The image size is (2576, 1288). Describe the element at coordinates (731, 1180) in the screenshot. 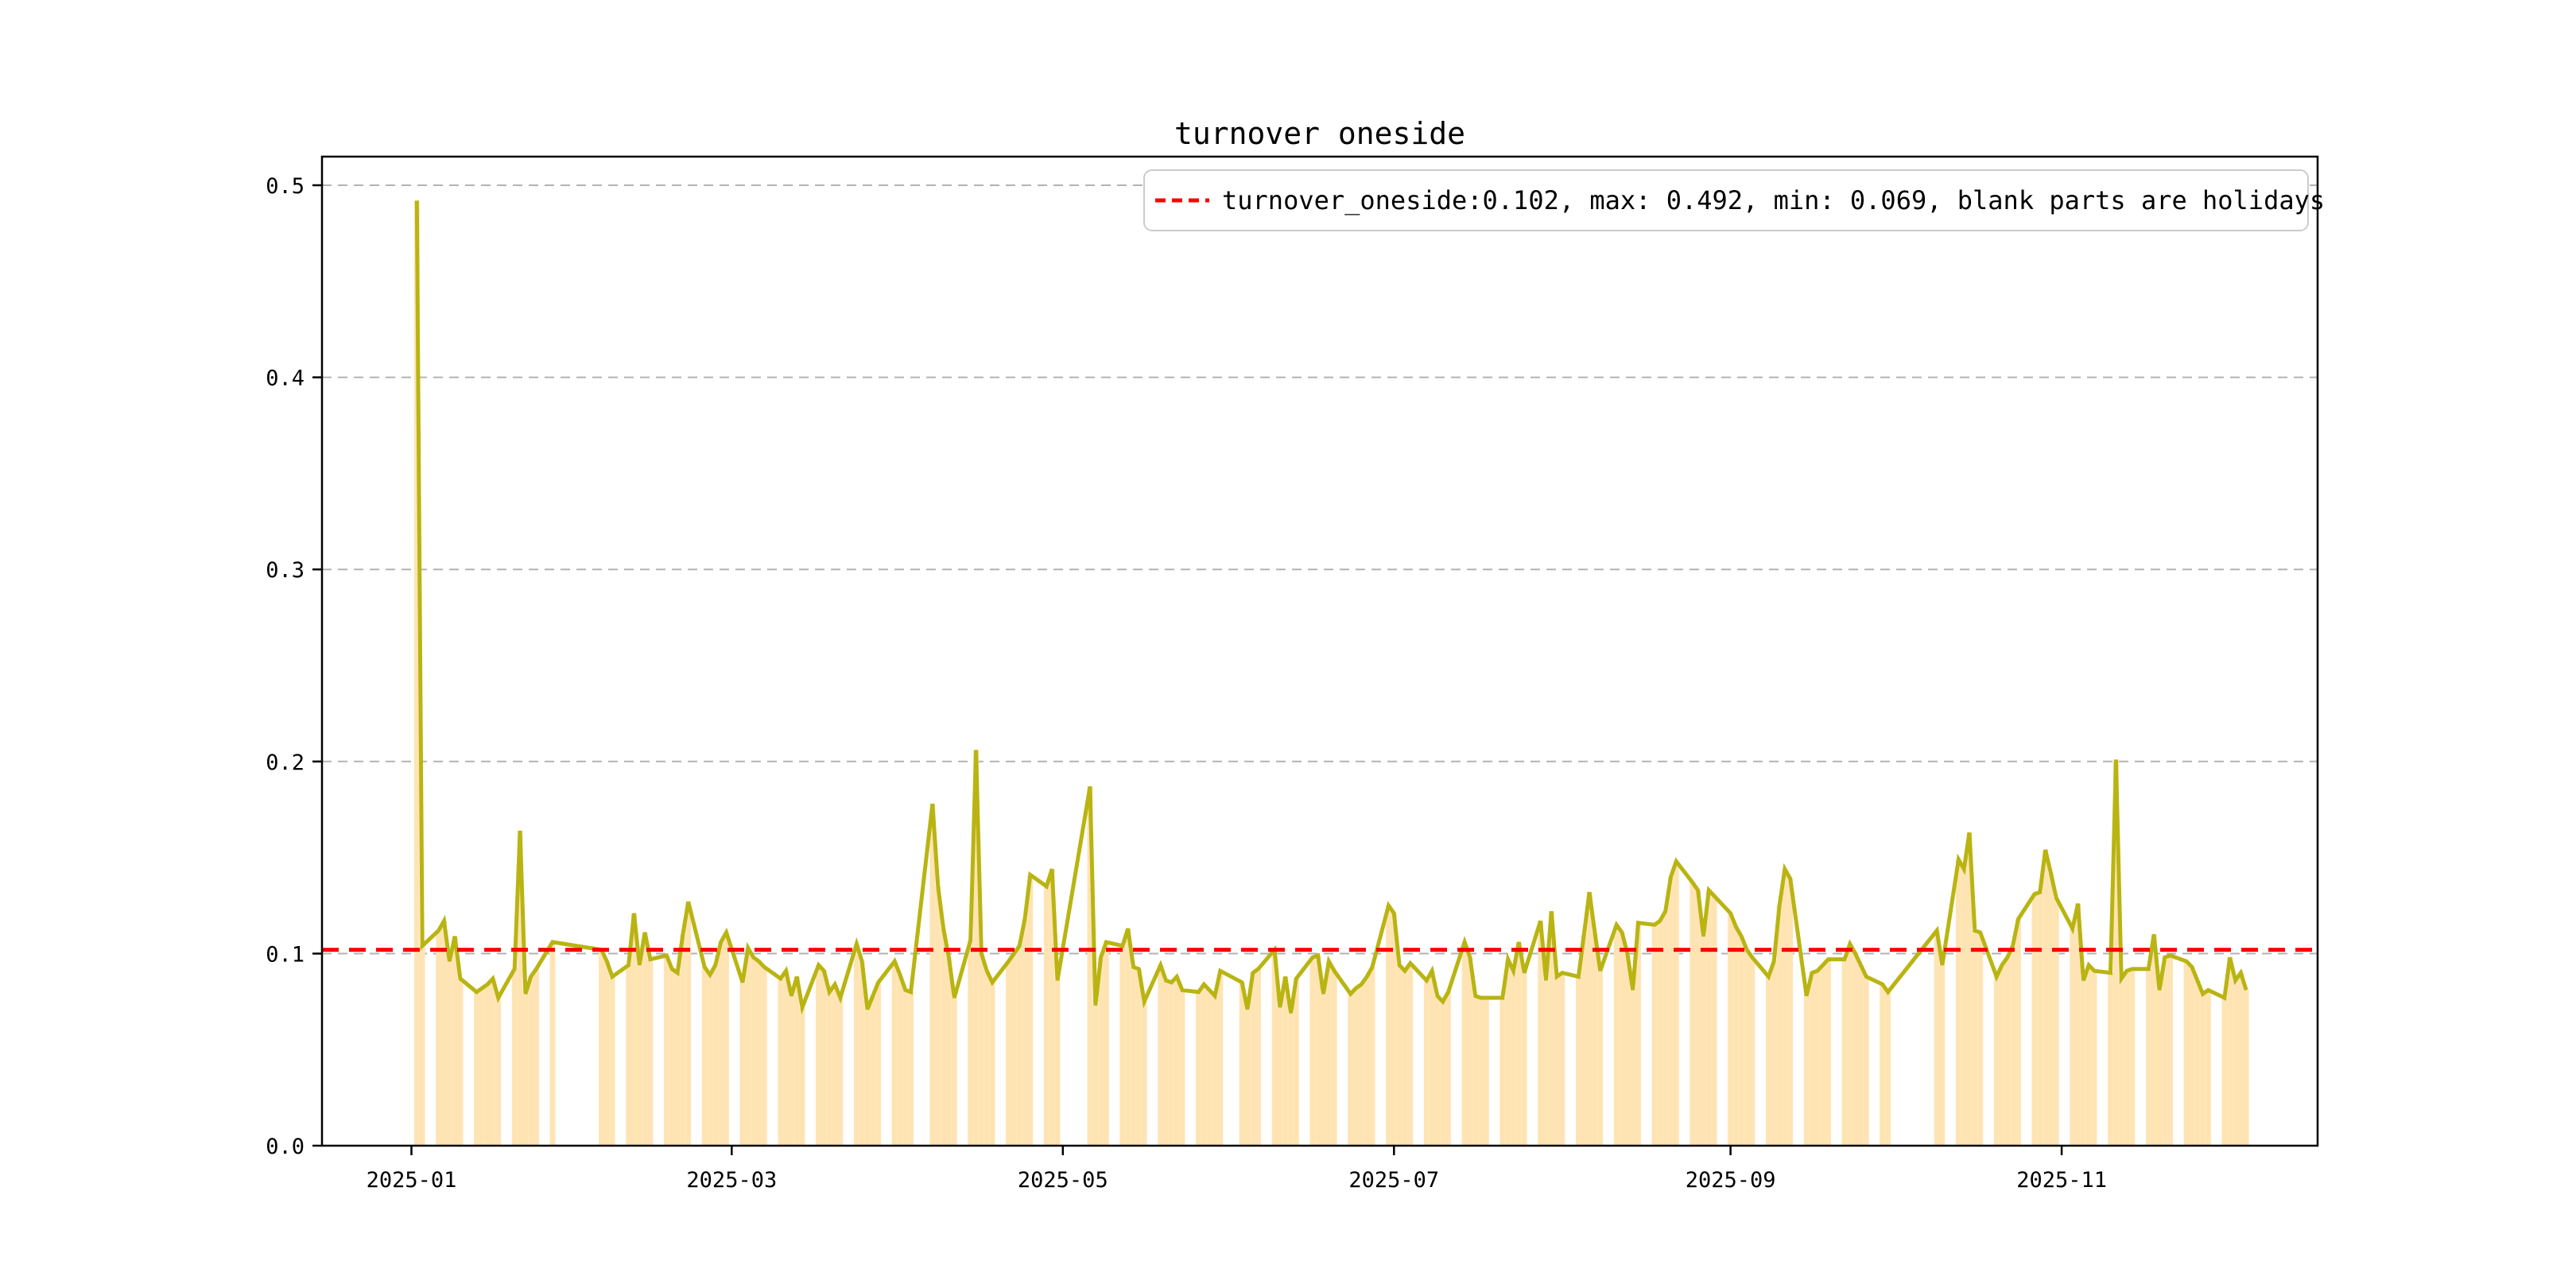

I see `x-tick-label: 2025-03` at that location.